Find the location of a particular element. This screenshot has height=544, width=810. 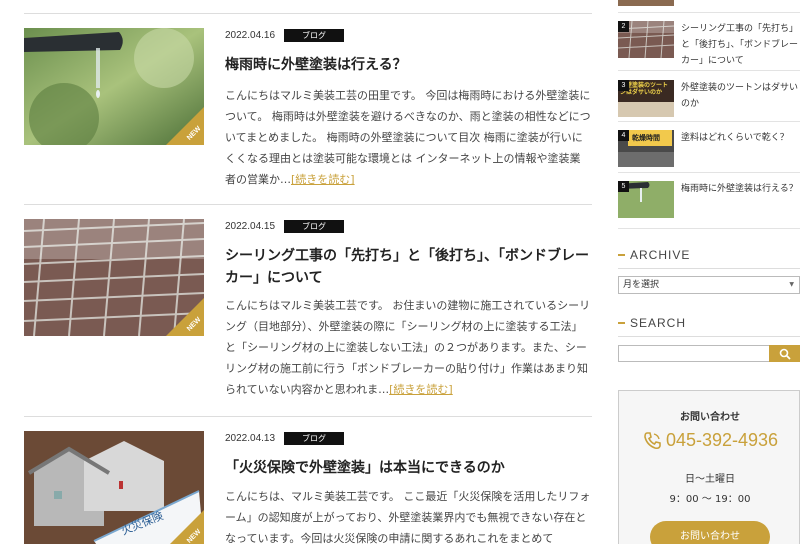

phone-icon is located at coordinates (652, 440).